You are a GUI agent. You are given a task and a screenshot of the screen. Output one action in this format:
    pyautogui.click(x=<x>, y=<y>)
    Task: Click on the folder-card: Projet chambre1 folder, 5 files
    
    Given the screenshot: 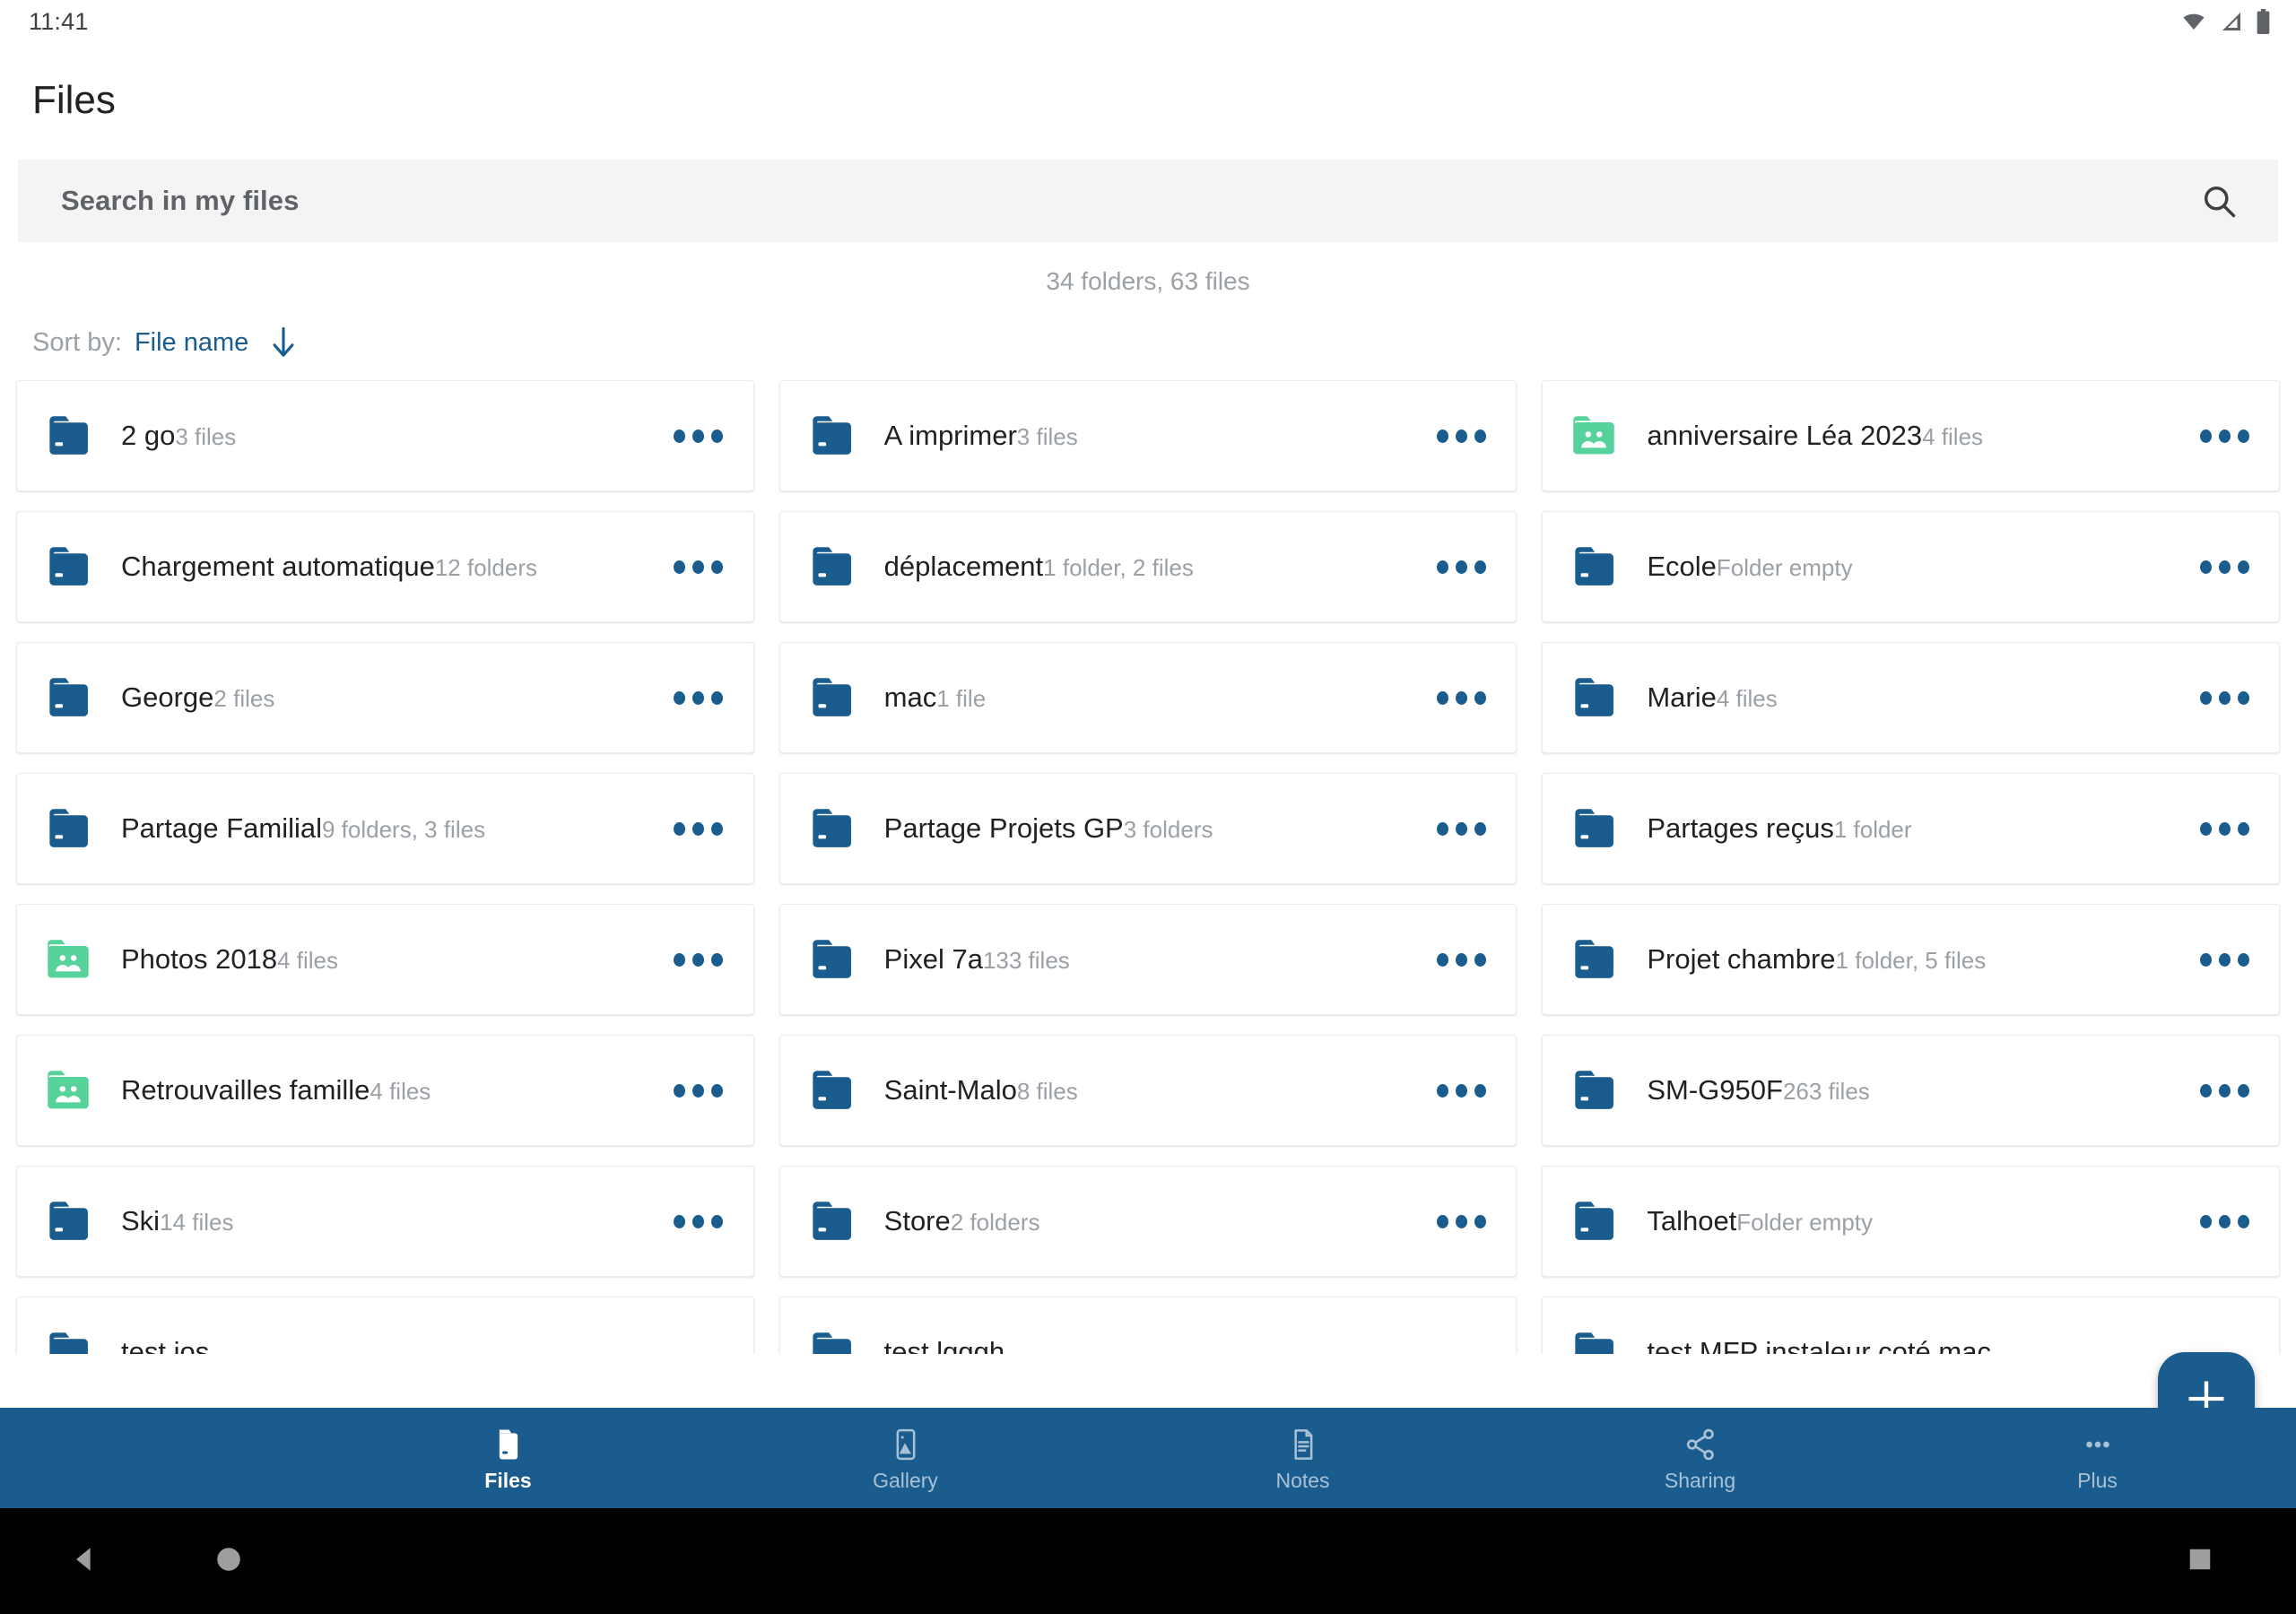 What is the action you would take?
    pyautogui.click(x=1911, y=959)
    